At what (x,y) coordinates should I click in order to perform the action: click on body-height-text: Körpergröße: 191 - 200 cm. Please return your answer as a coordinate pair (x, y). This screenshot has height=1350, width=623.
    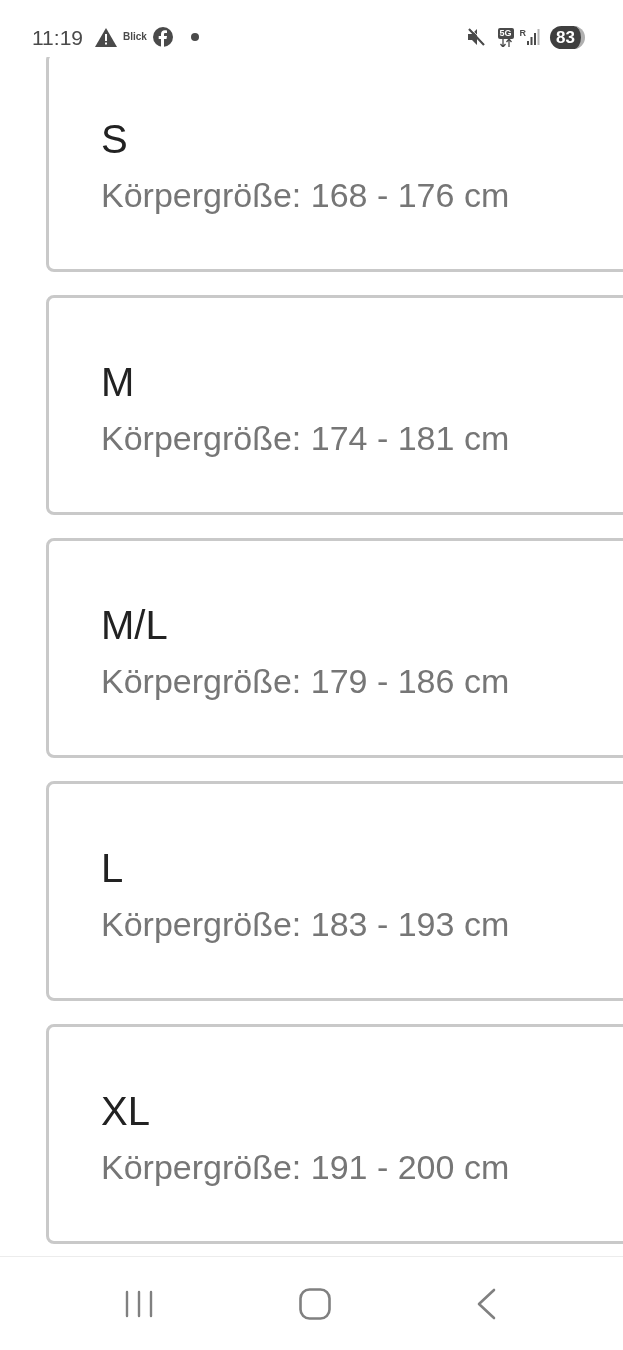
    Looking at the image, I should click on (305, 1167).